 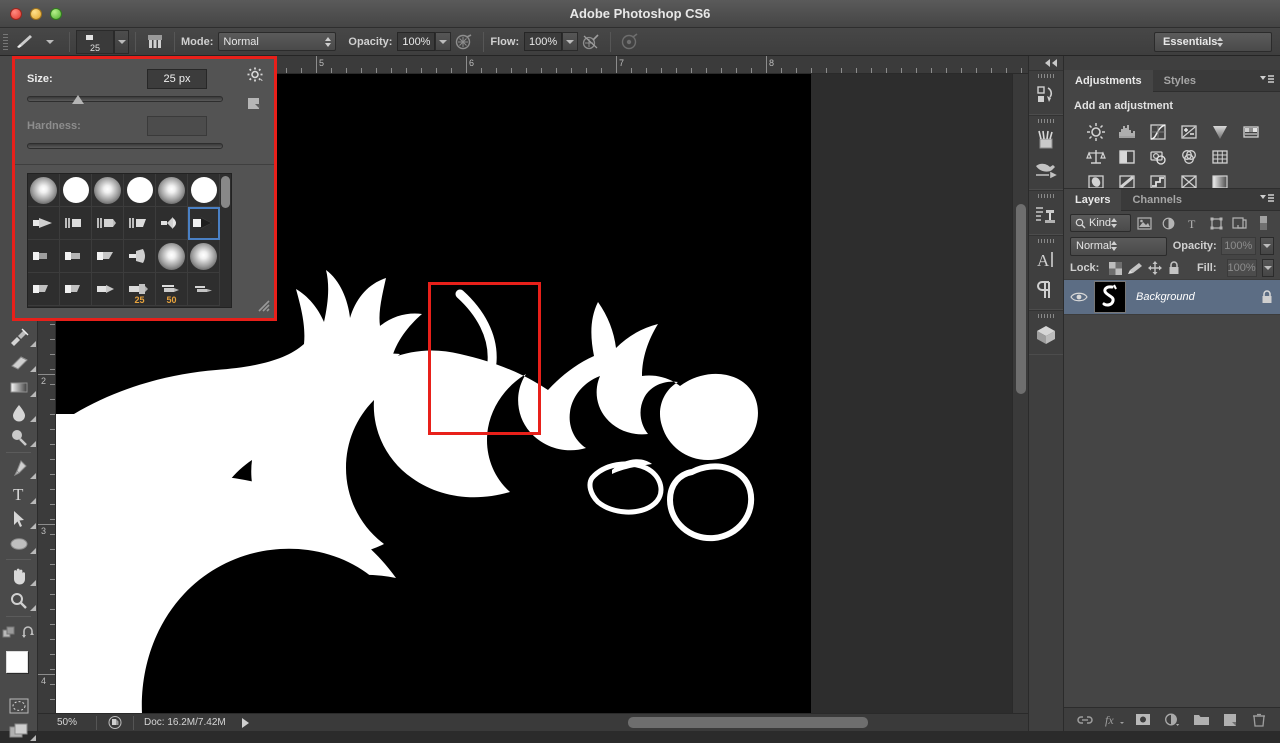 I want to click on brush-icon, so click(x=24, y=42).